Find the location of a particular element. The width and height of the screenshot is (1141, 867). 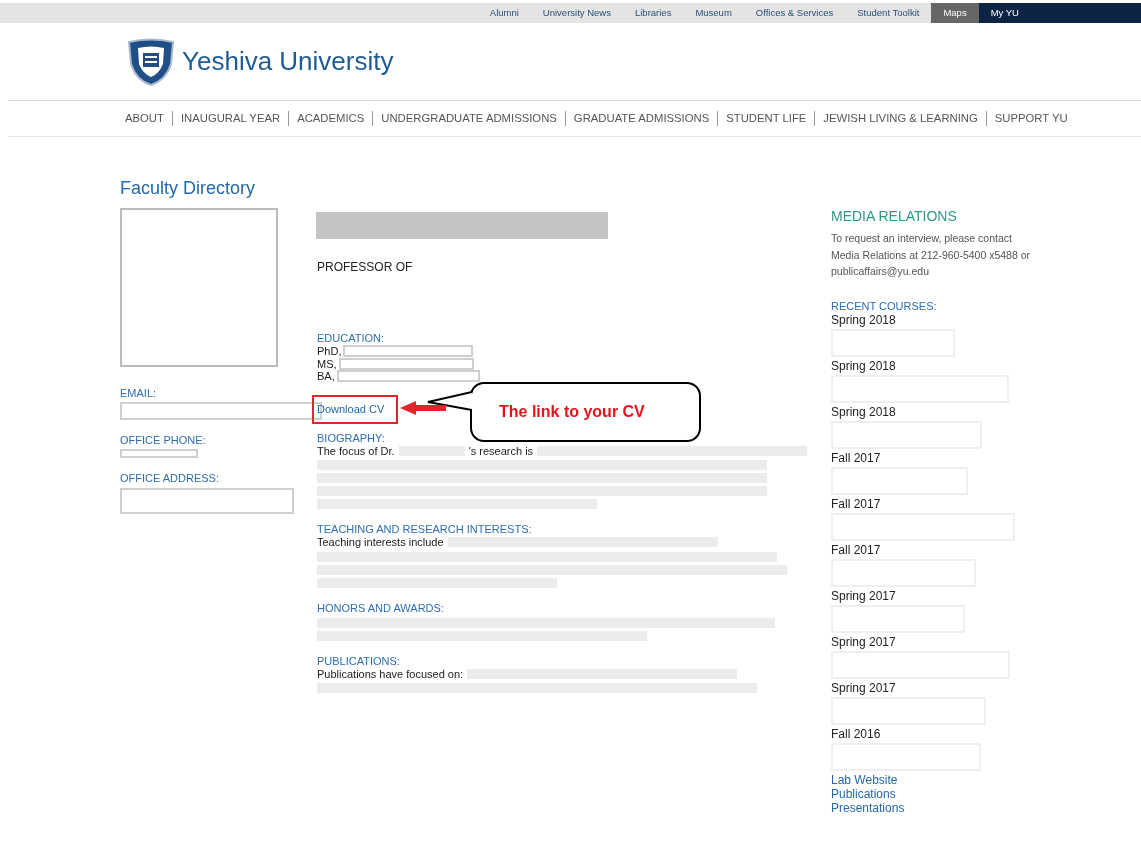

profile-link: Lab Website is located at coordinates (986, 779).